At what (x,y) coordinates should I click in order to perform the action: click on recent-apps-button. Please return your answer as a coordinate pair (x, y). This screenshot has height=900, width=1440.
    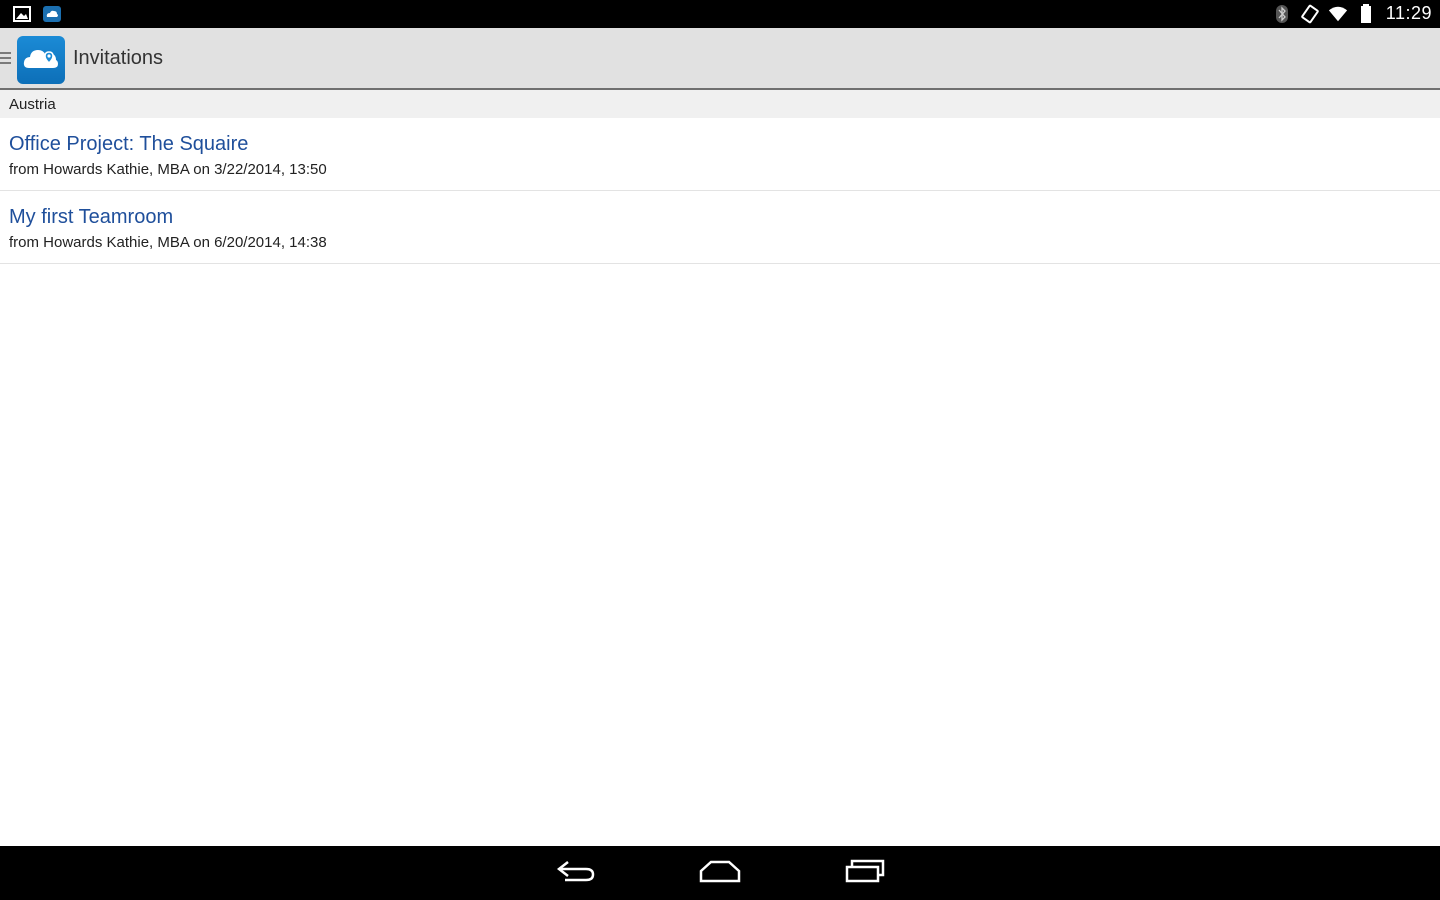
    Looking at the image, I should click on (865, 873).